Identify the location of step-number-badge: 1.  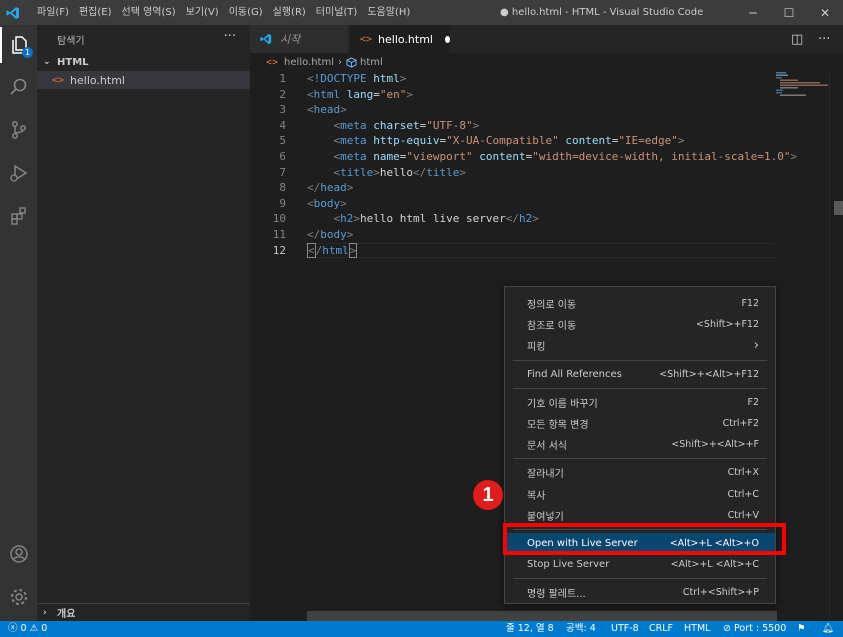
(488, 495).